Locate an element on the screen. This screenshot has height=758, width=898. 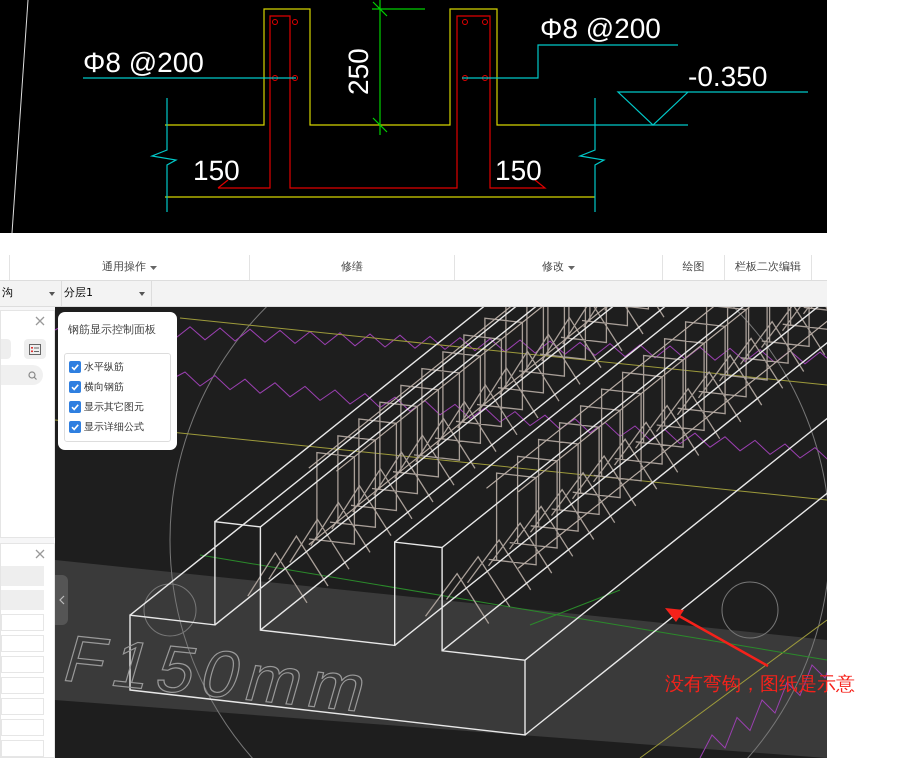
drawing-label: -0.350 is located at coordinates (728, 76).